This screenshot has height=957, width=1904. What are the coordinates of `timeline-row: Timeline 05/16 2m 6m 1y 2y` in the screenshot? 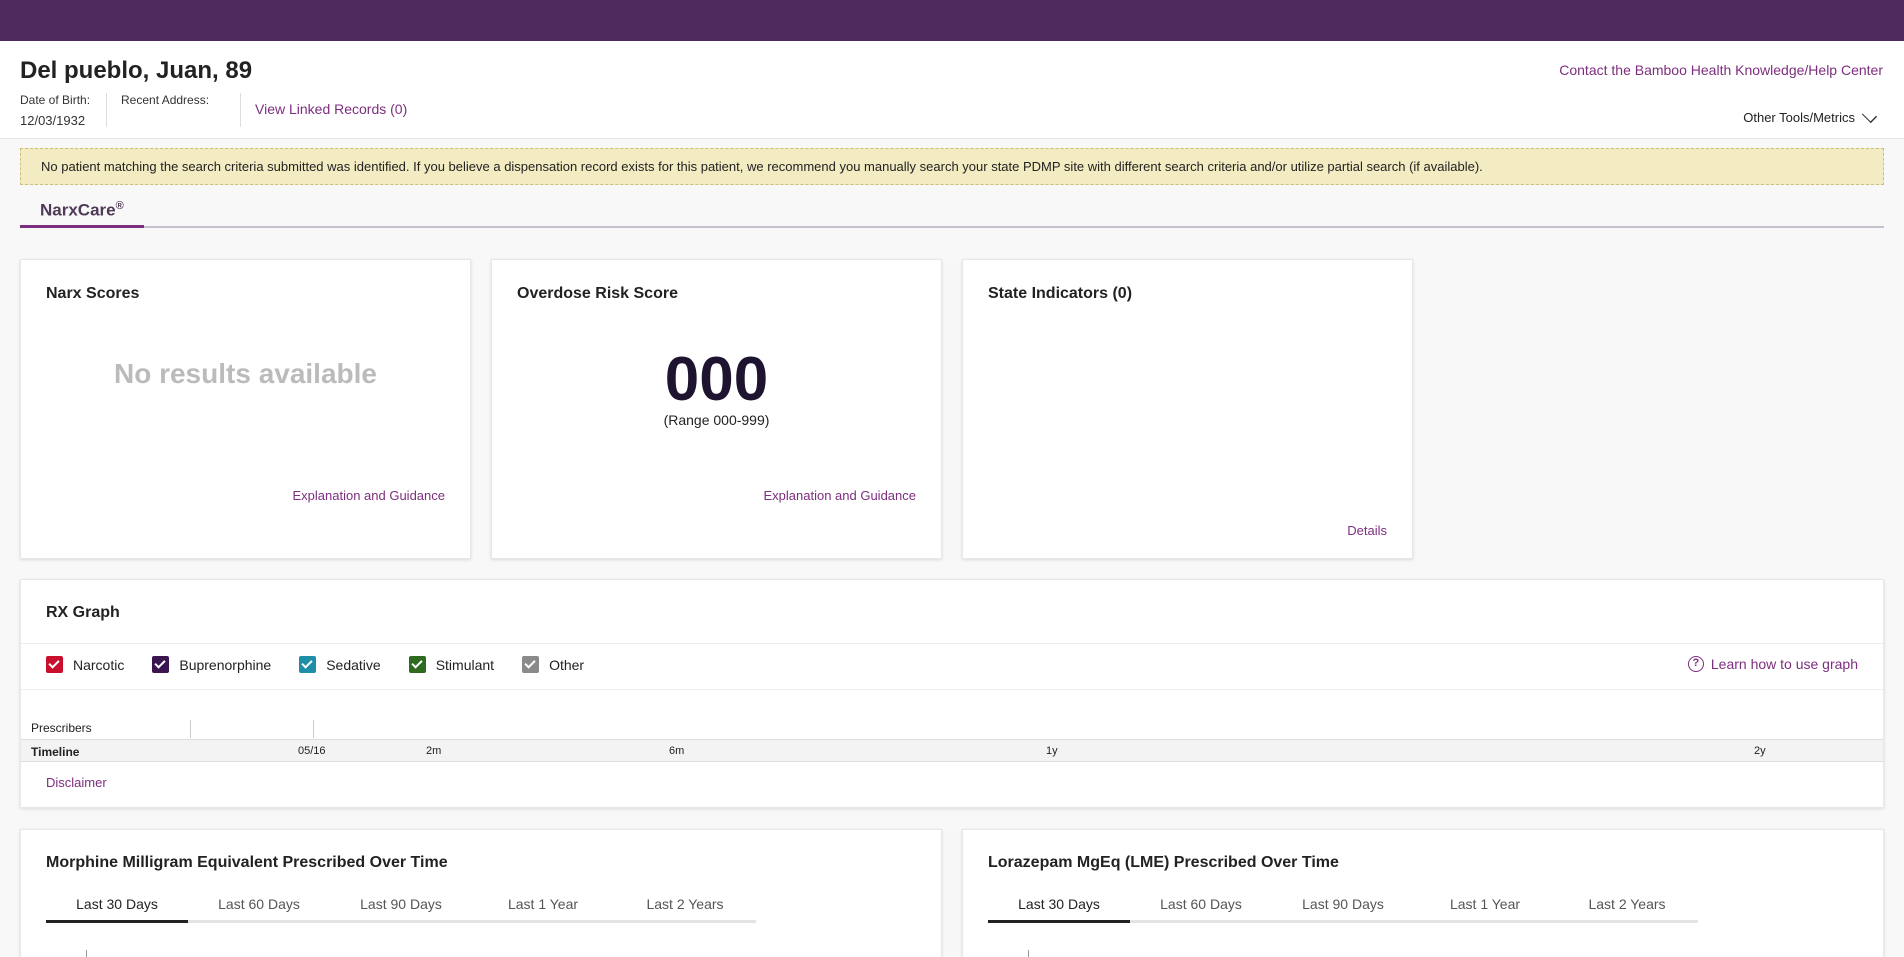 It's located at (952, 750).